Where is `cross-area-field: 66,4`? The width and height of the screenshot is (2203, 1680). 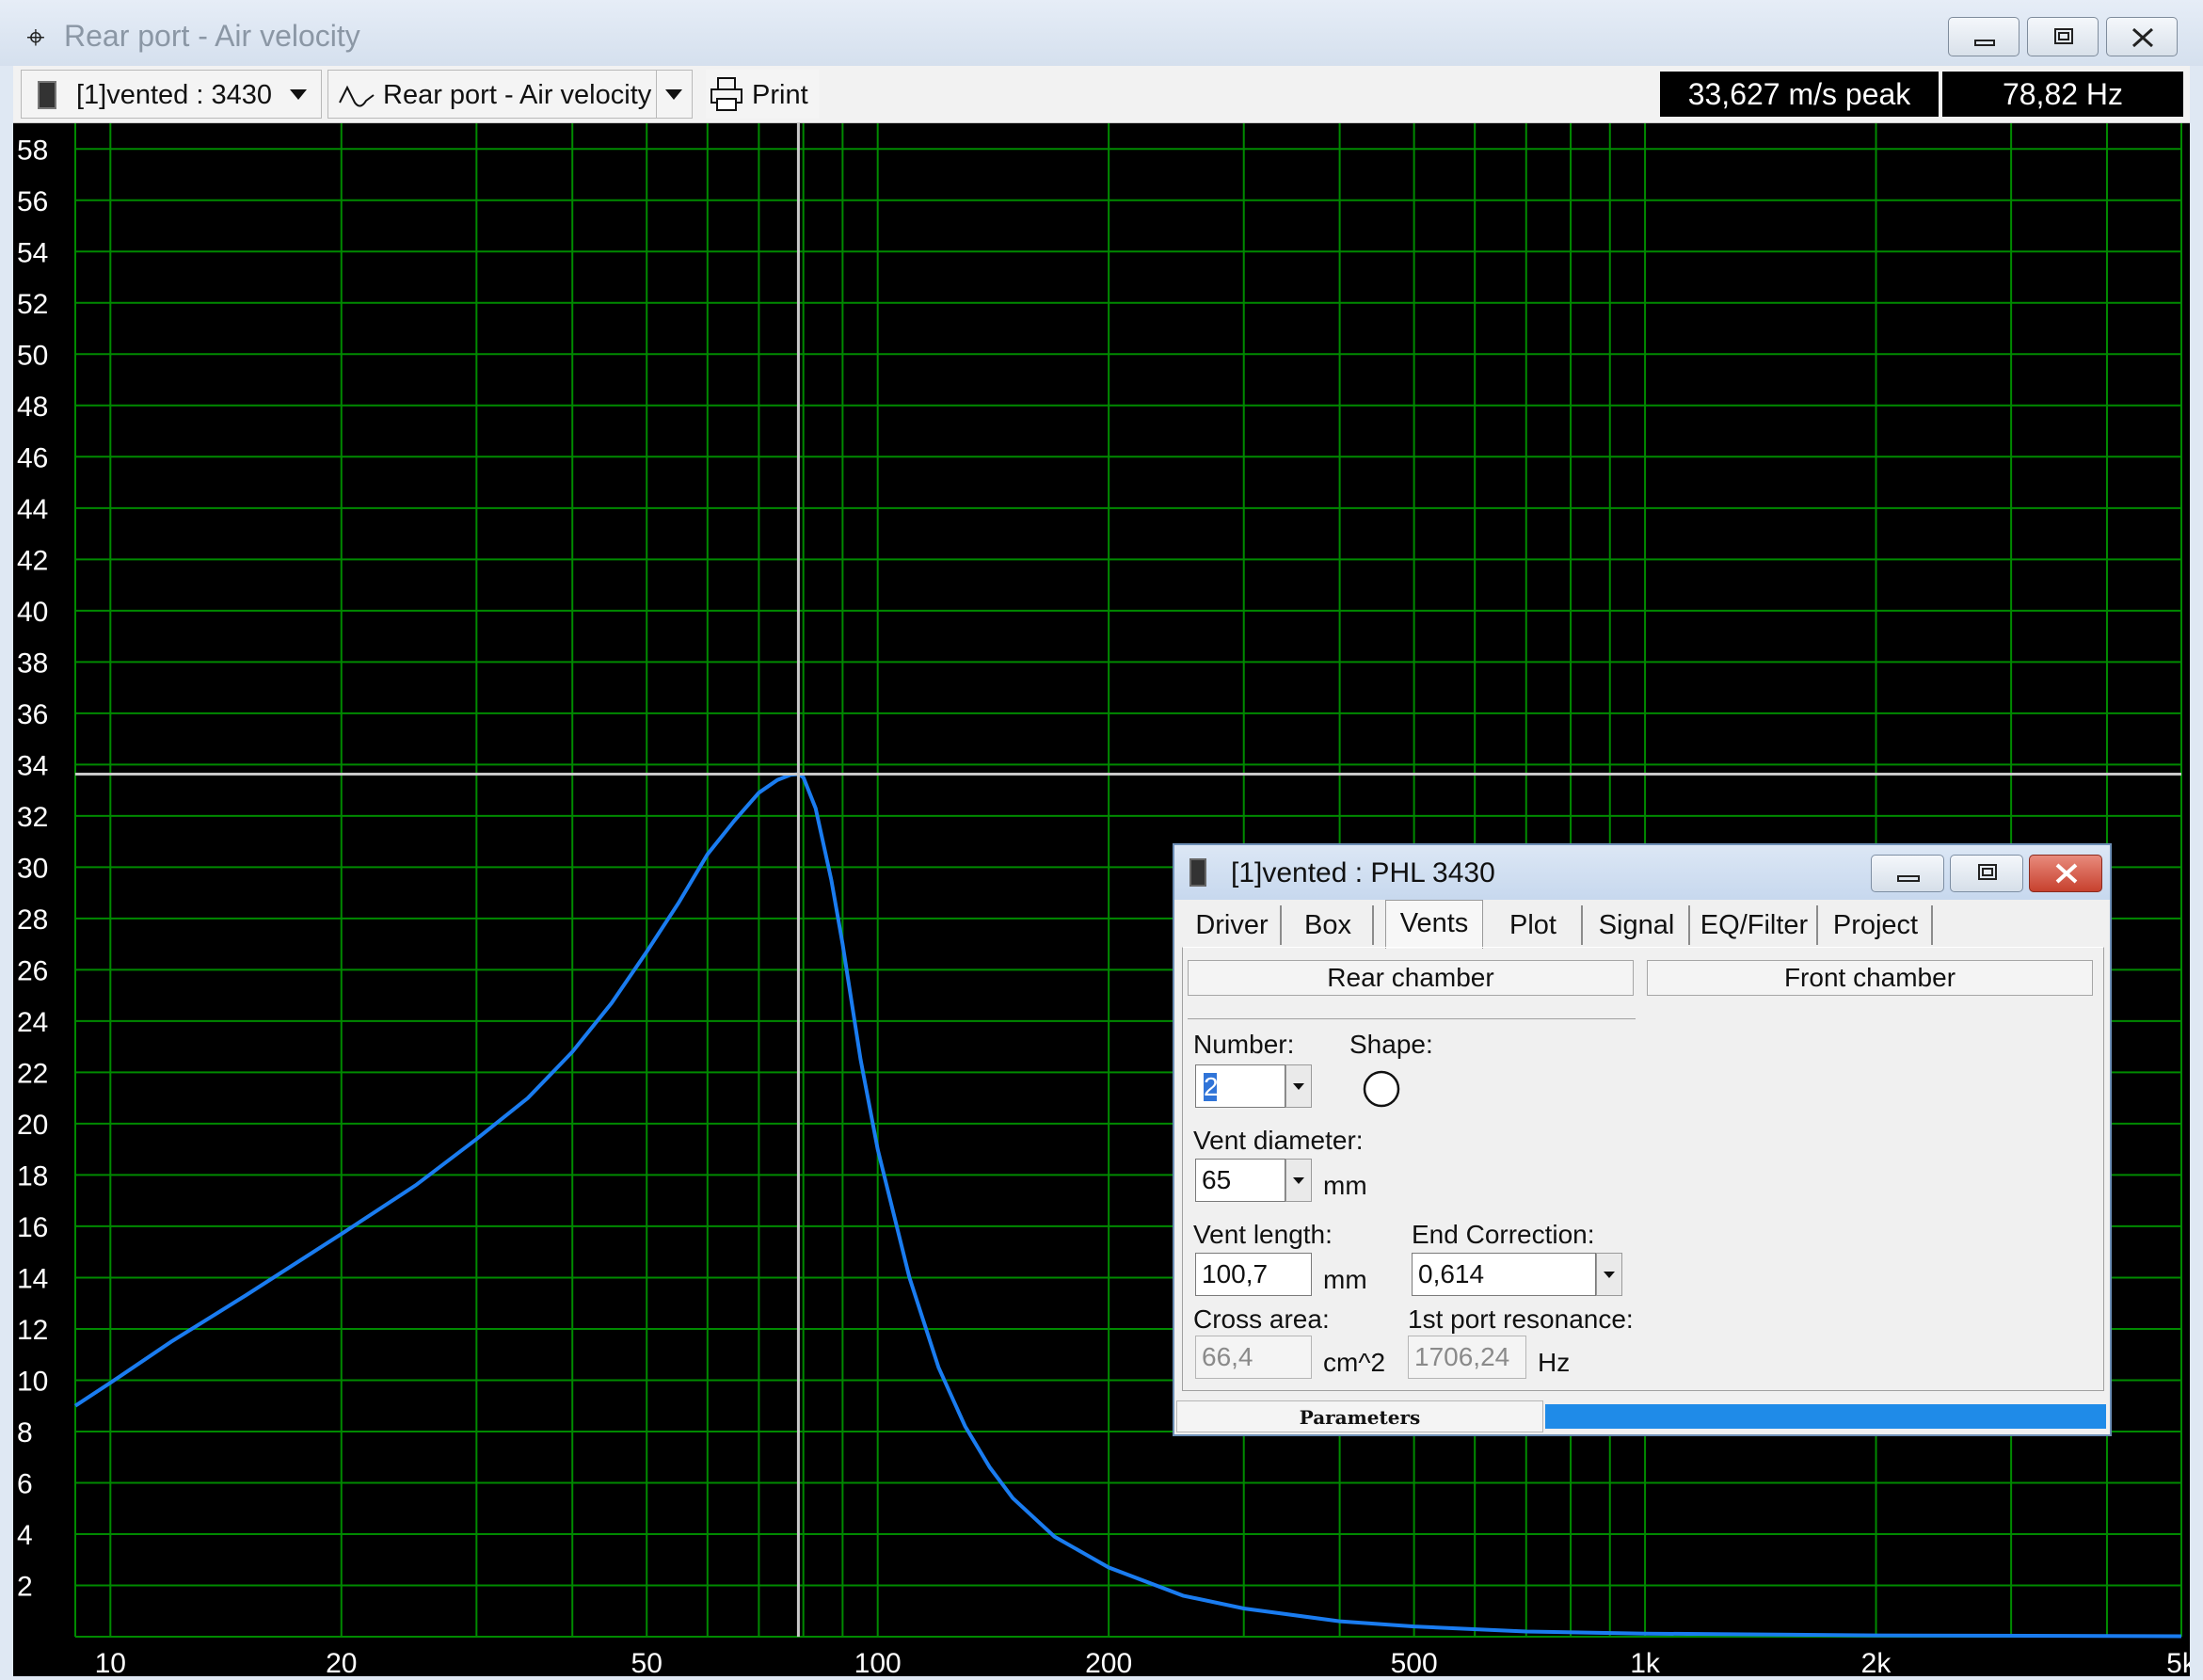 cross-area-field: 66,4 is located at coordinates (1253, 1357).